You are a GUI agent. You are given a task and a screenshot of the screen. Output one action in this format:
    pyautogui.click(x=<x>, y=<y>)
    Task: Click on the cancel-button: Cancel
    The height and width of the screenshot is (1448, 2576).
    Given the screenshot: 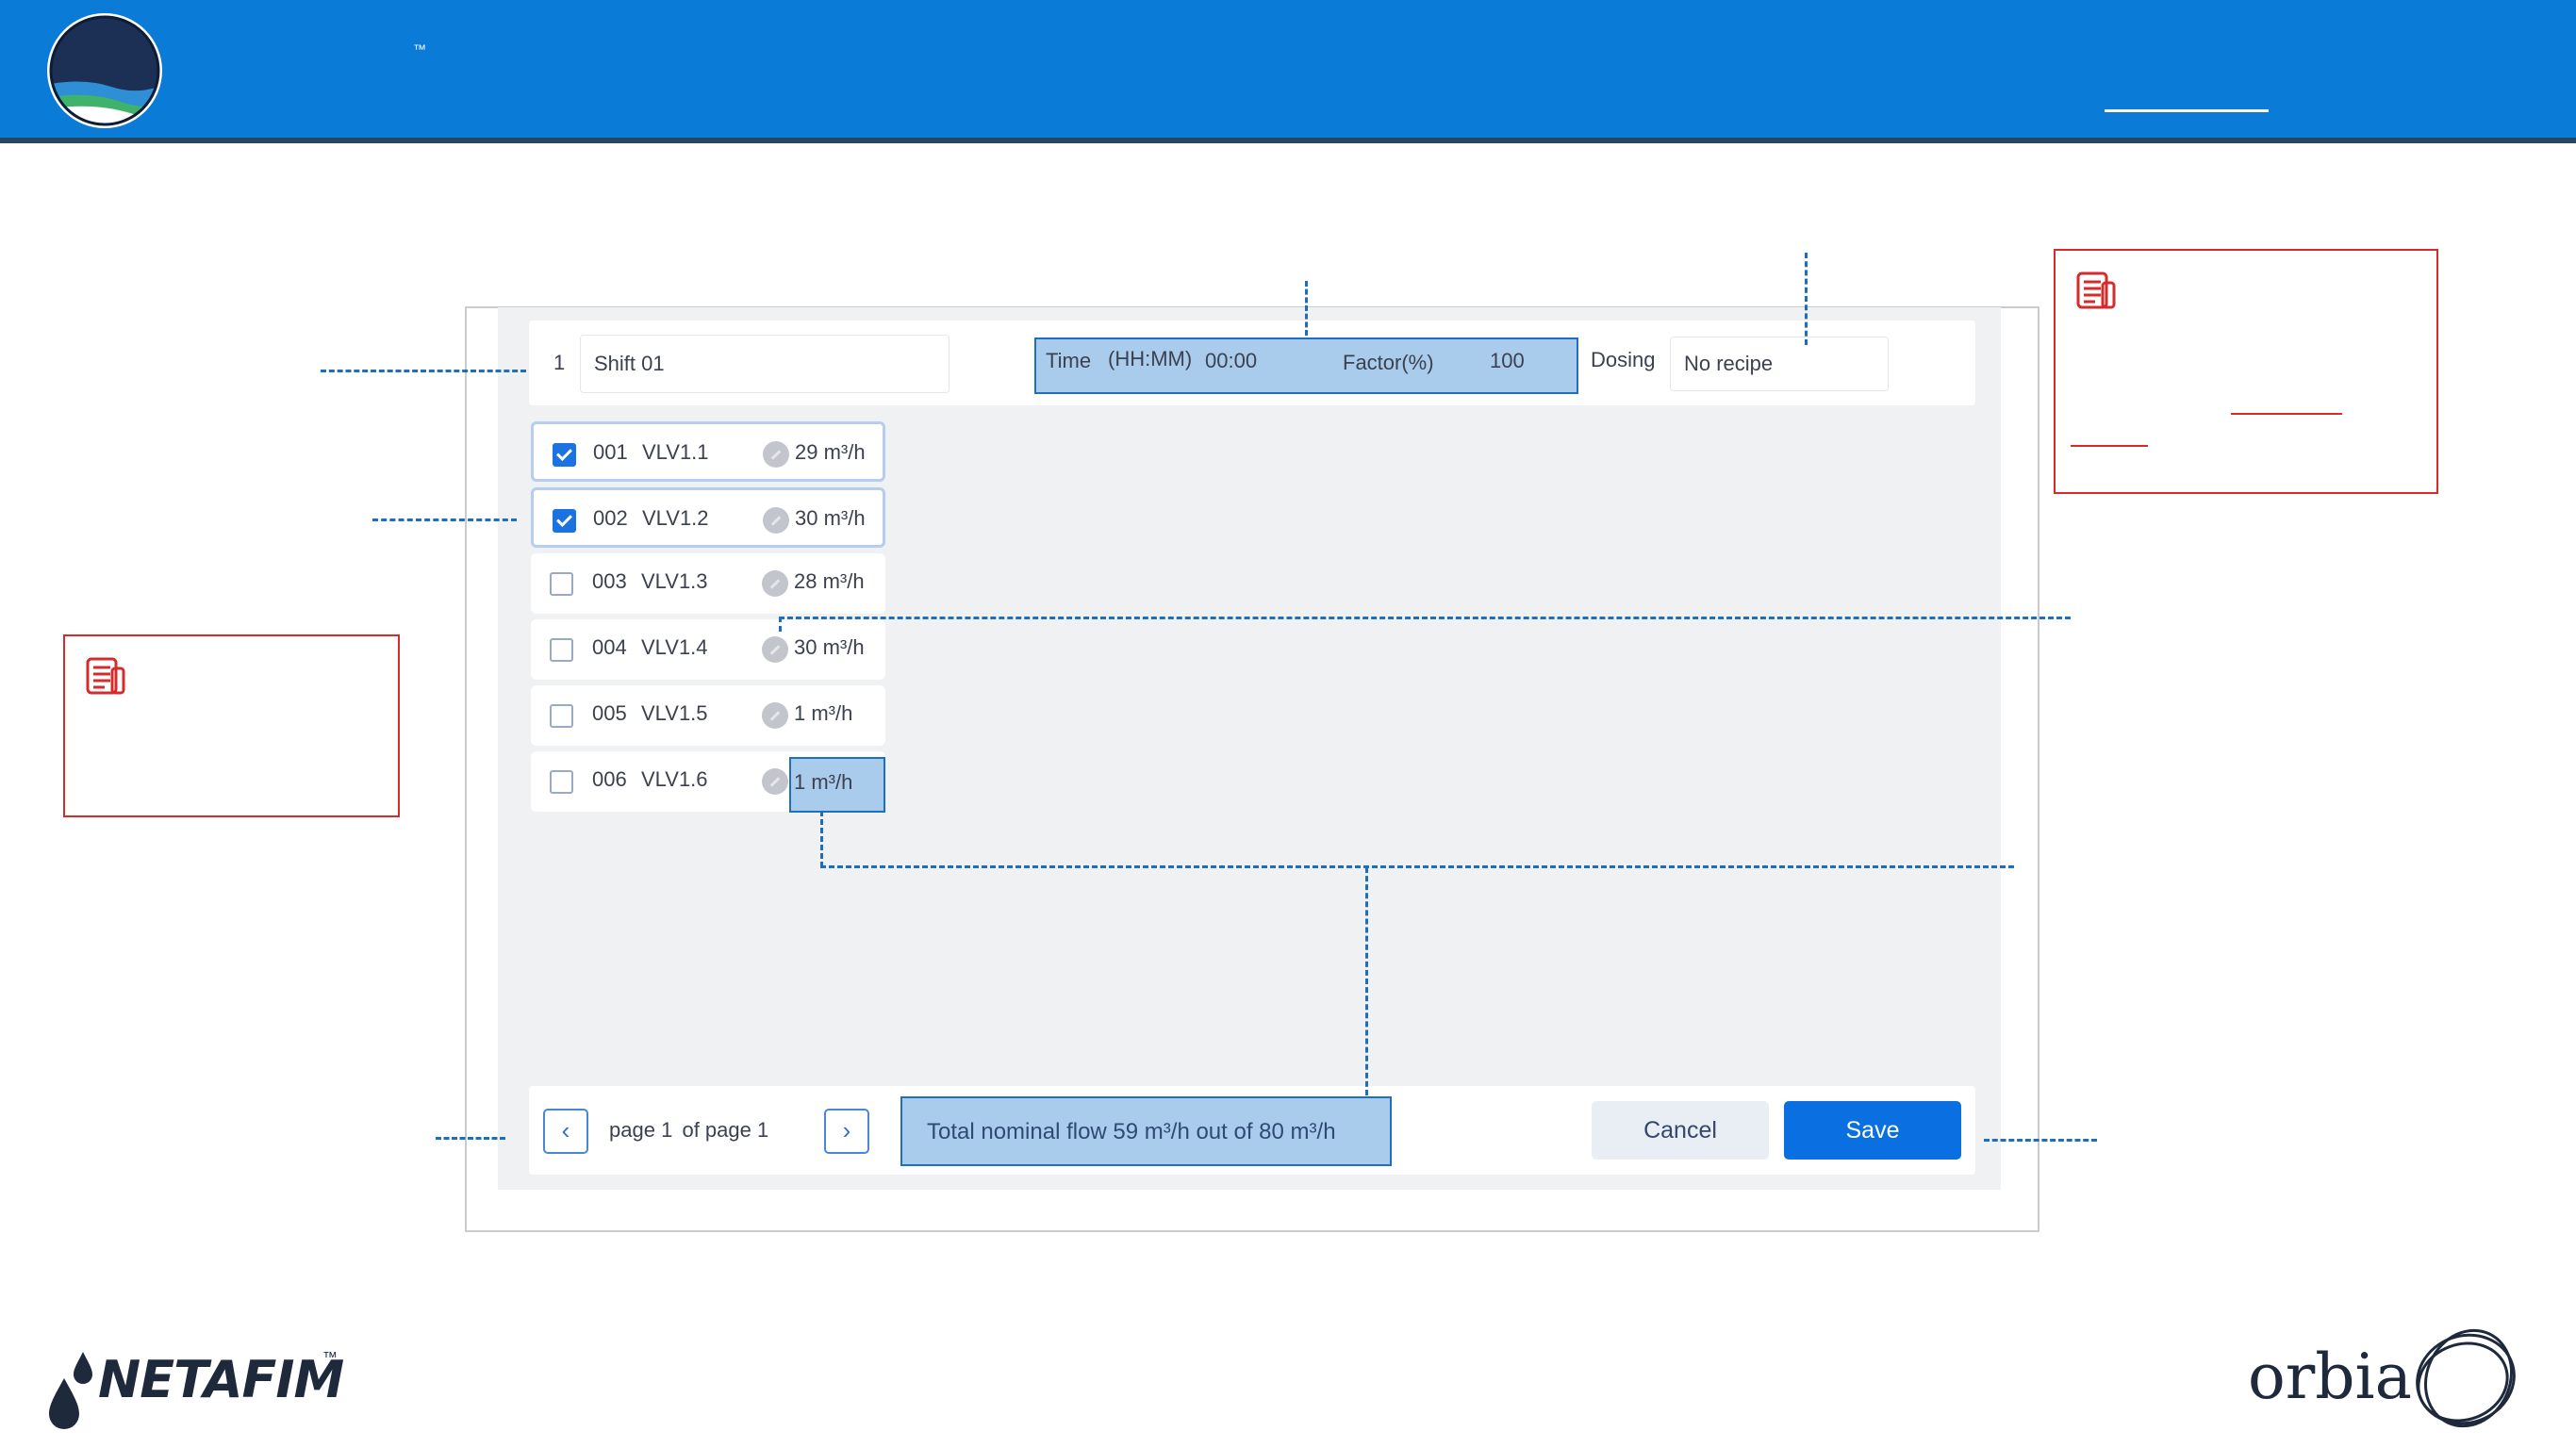 What is the action you would take?
    pyautogui.click(x=1680, y=1130)
    